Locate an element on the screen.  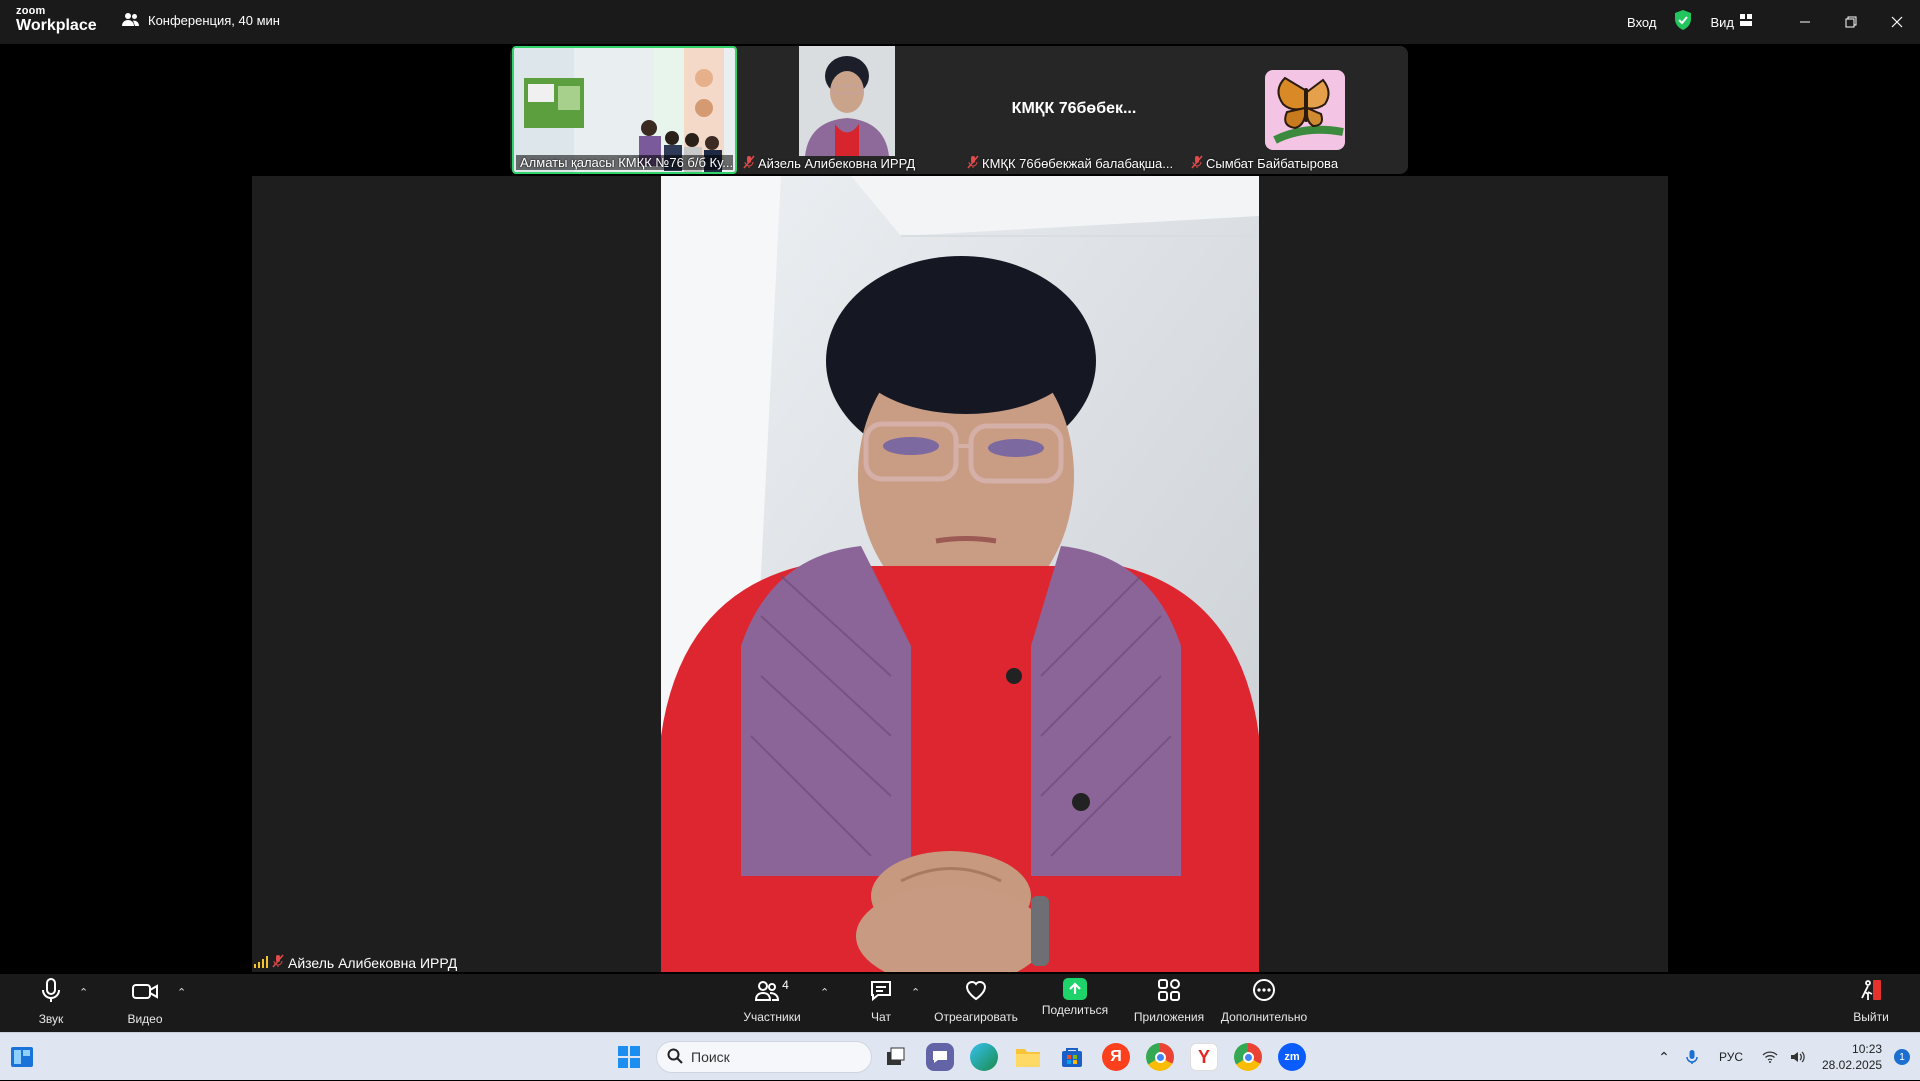
more-label: Дополнительно is located at coordinates (1264, 1017).